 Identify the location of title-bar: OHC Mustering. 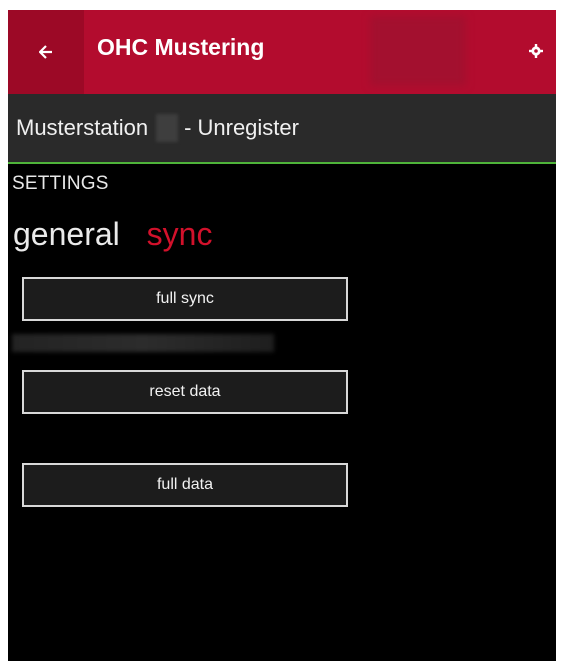
(282, 52).